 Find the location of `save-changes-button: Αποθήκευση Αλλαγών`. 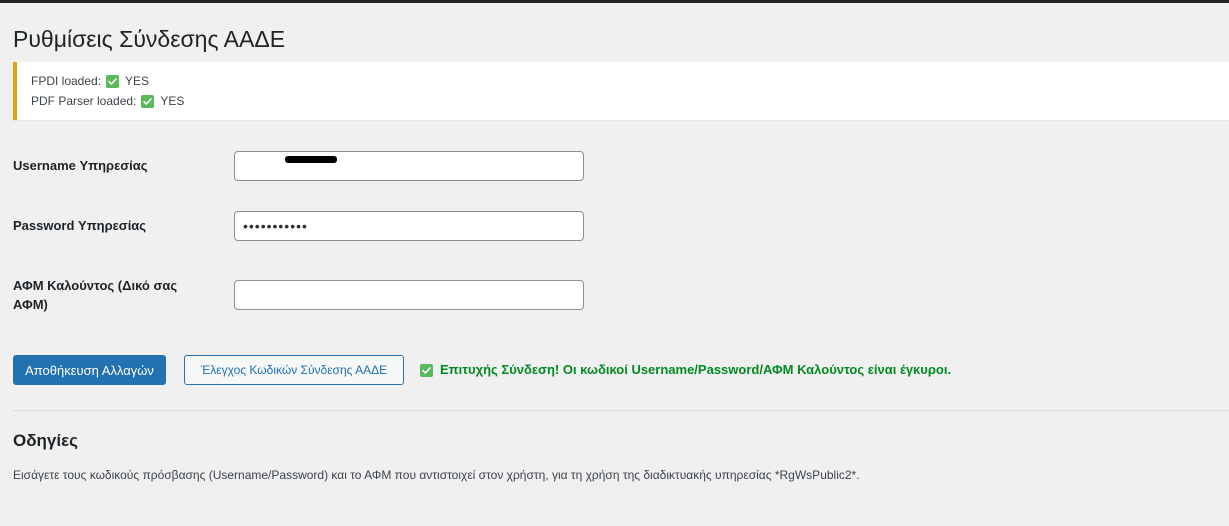

save-changes-button: Αποθήκευση Αλλαγών is located at coordinates (89, 370).